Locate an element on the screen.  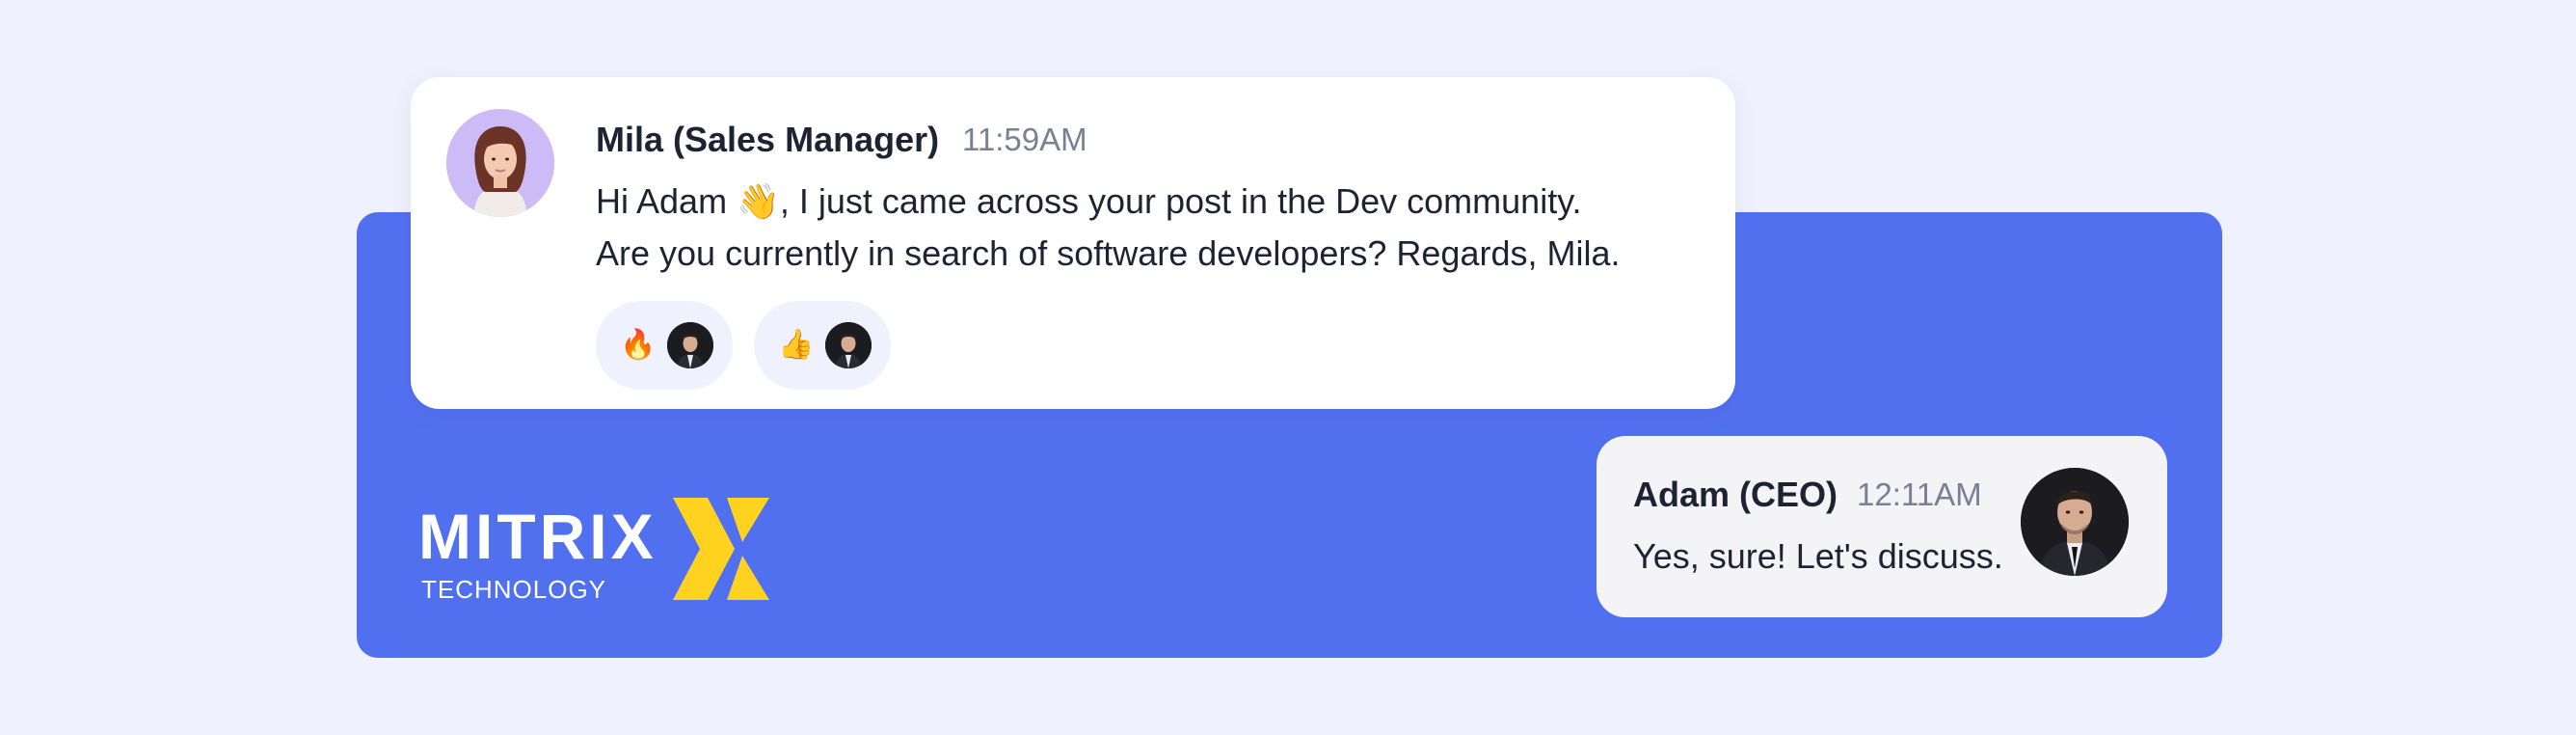
avatar-adam is located at coordinates (2075, 522).